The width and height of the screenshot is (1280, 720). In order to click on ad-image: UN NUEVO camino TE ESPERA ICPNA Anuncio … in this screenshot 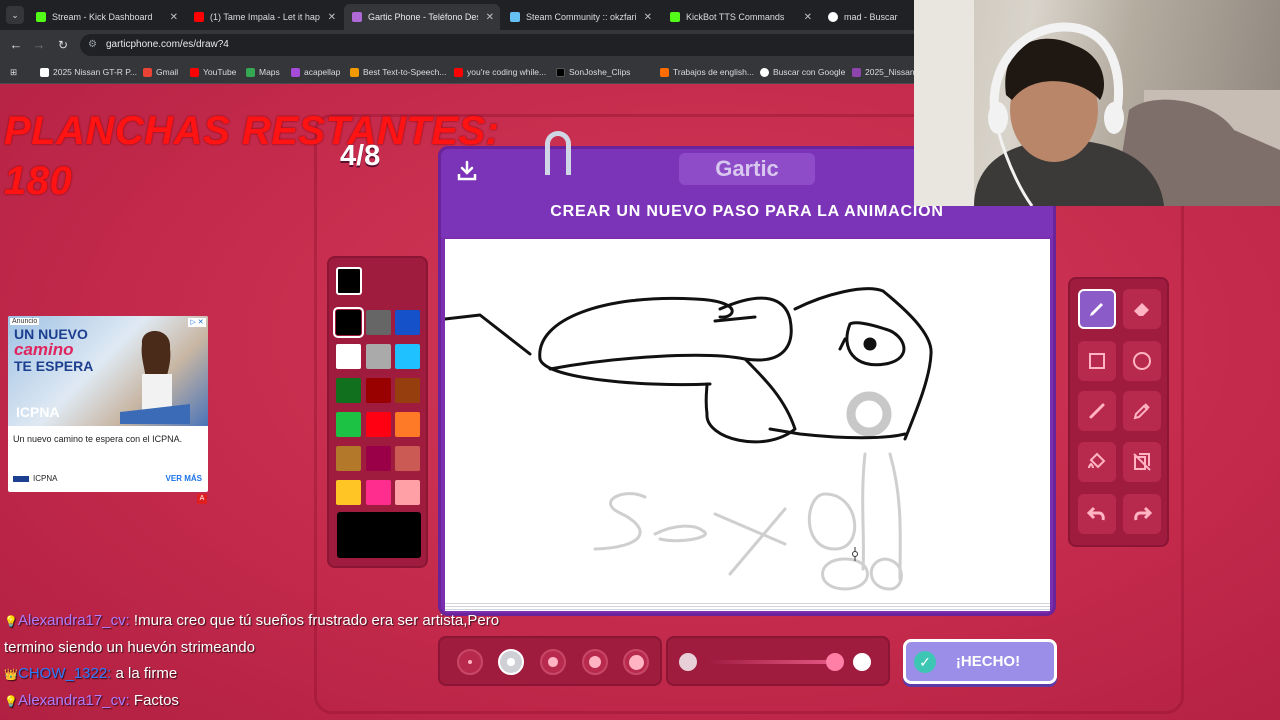, I will do `click(108, 371)`.